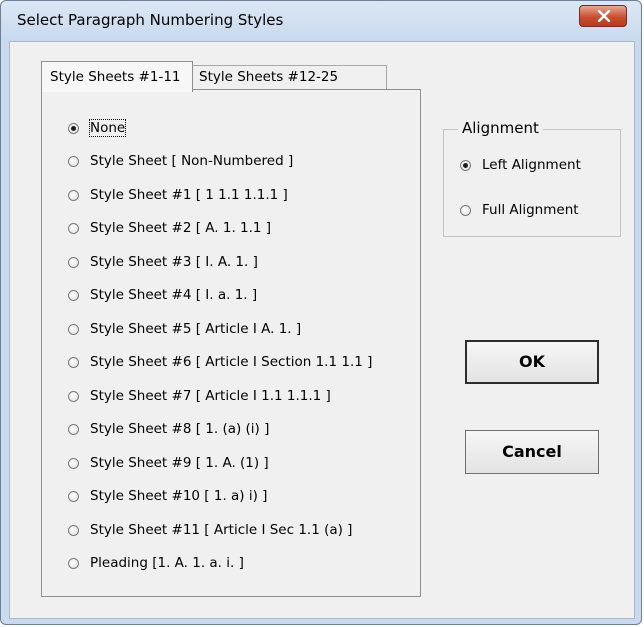 Image resolution: width=644 pixels, height=627 pixels. Describe the element at coordinates (210, 396) in the screenshot. I see `option-label: Style Sheet #7 [ Article I 1.1 1.1.1 ]` at that location.